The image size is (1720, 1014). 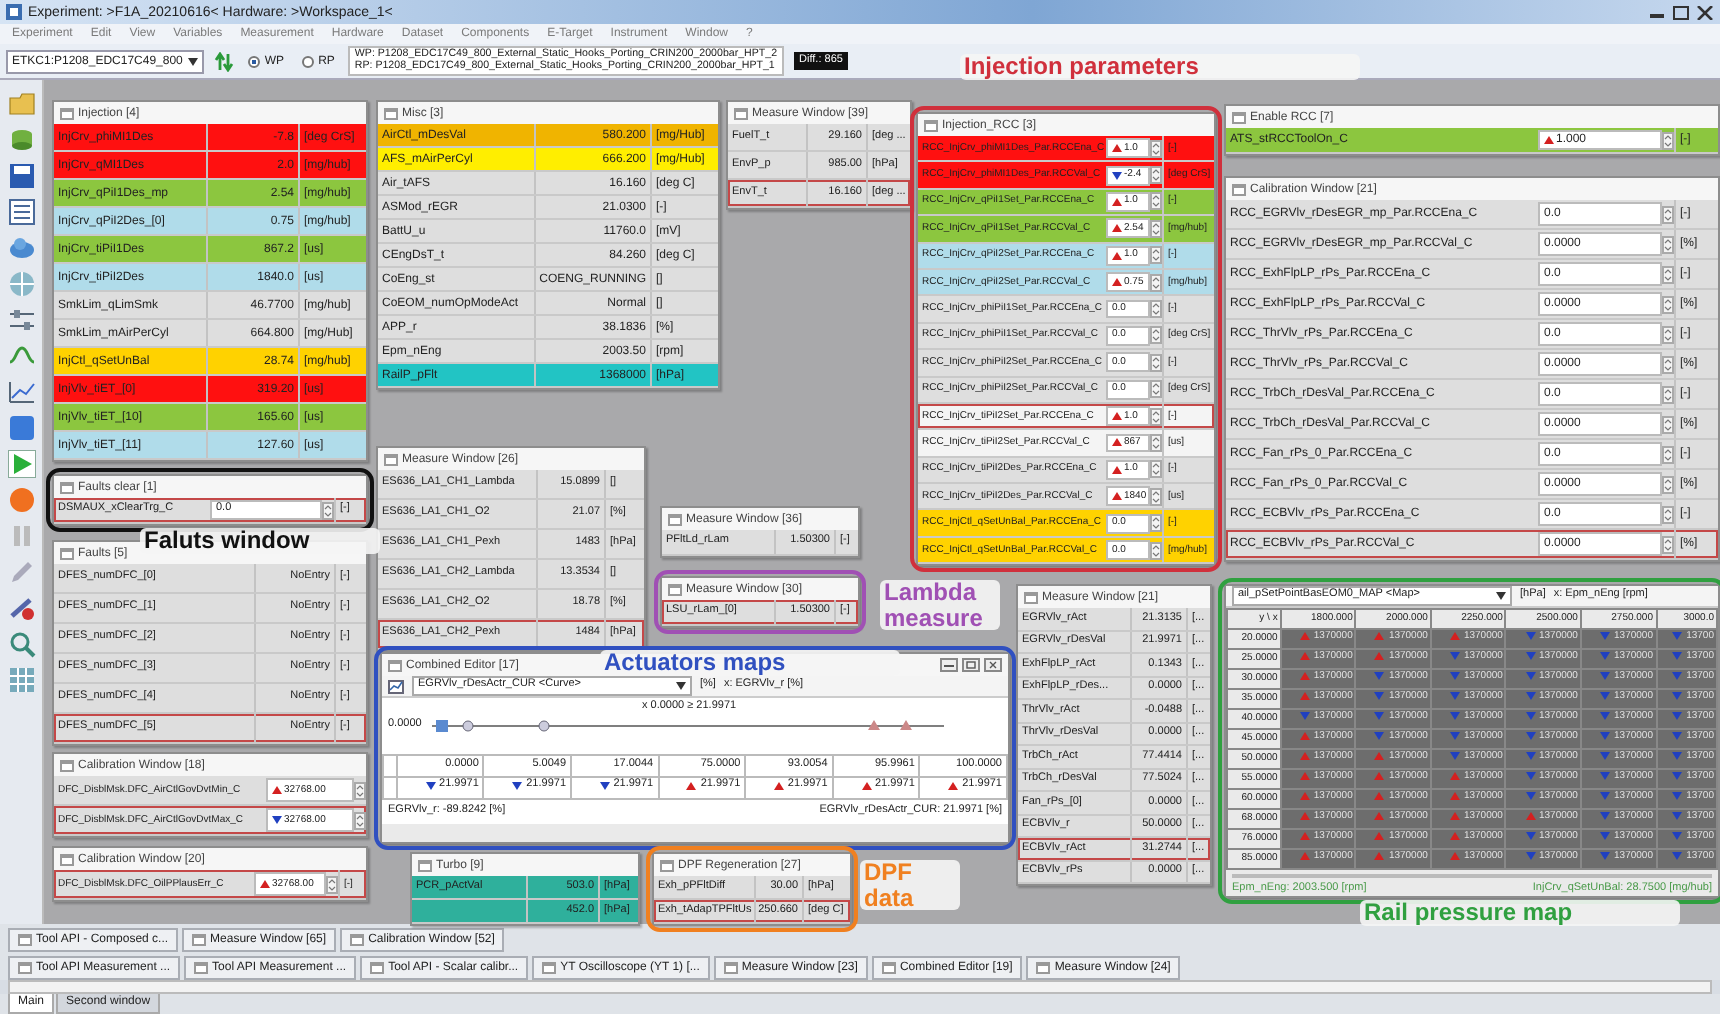 What do you see at coordinates (224, 61) in the screenshot?
I see `sync-arrows-icon` at bounding box center [224, 61].